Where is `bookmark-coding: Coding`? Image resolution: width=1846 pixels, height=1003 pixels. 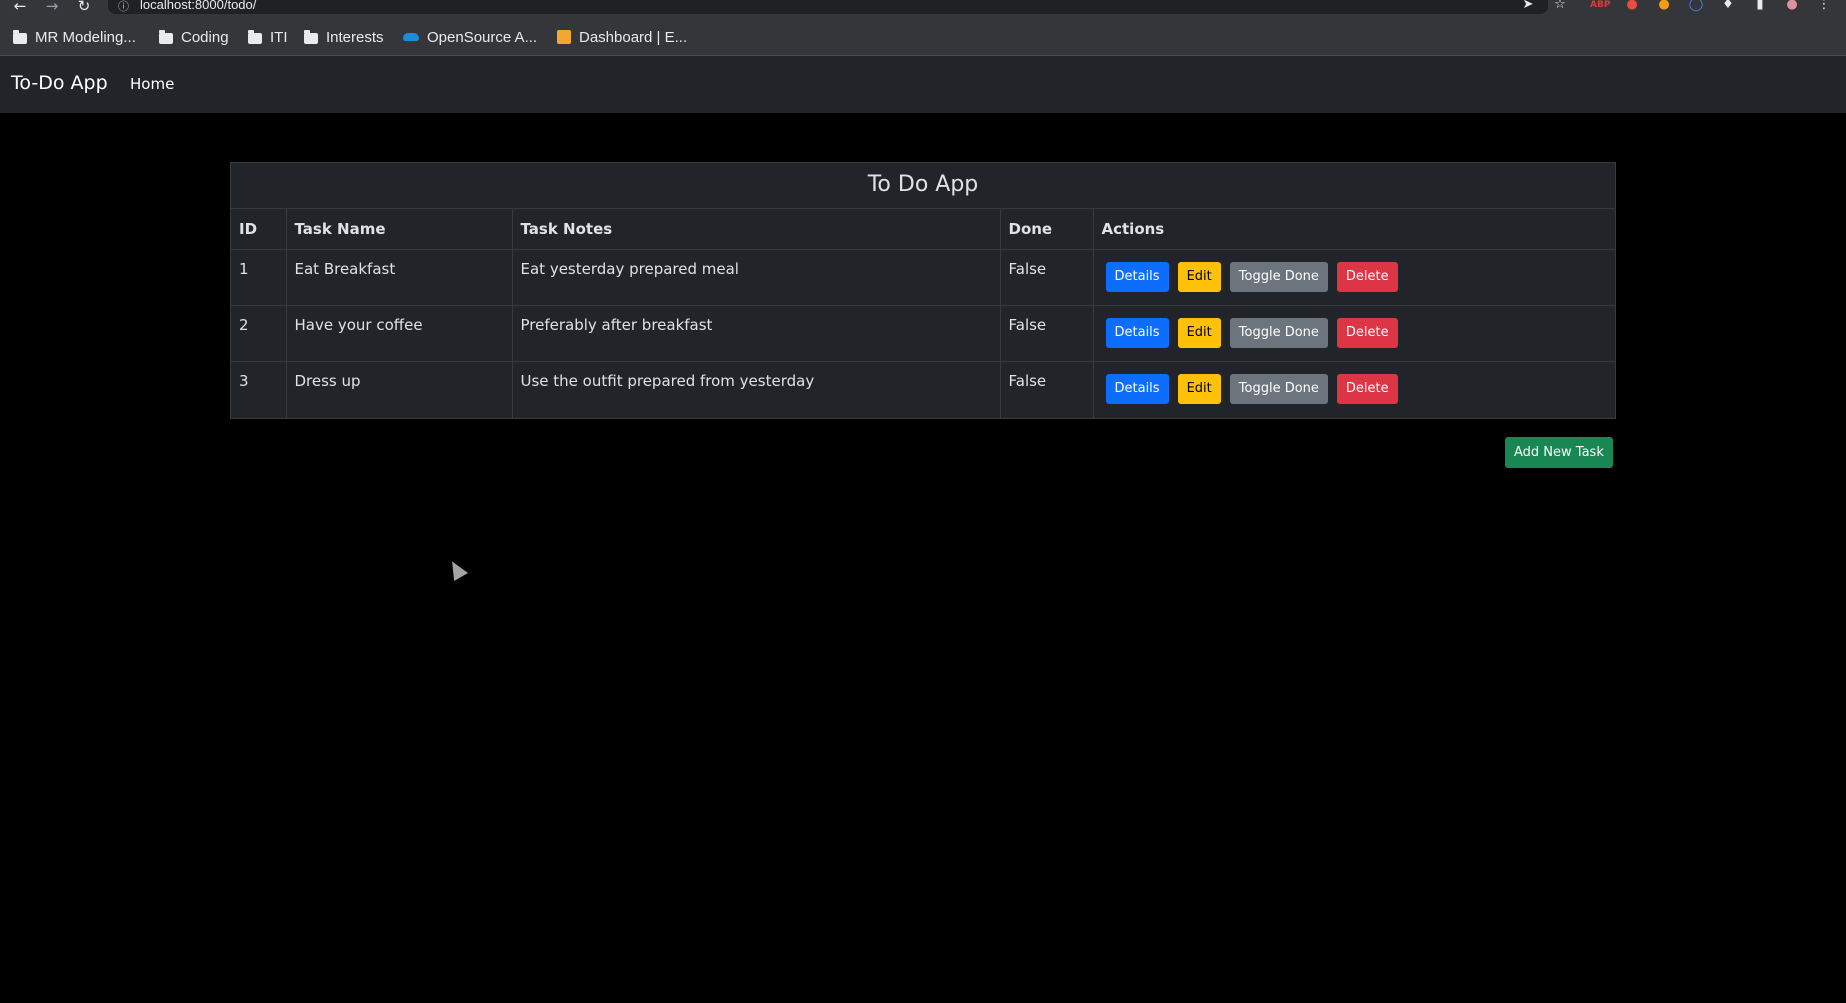
bookmark-coding: Coding is located at coordinates (194, 37).